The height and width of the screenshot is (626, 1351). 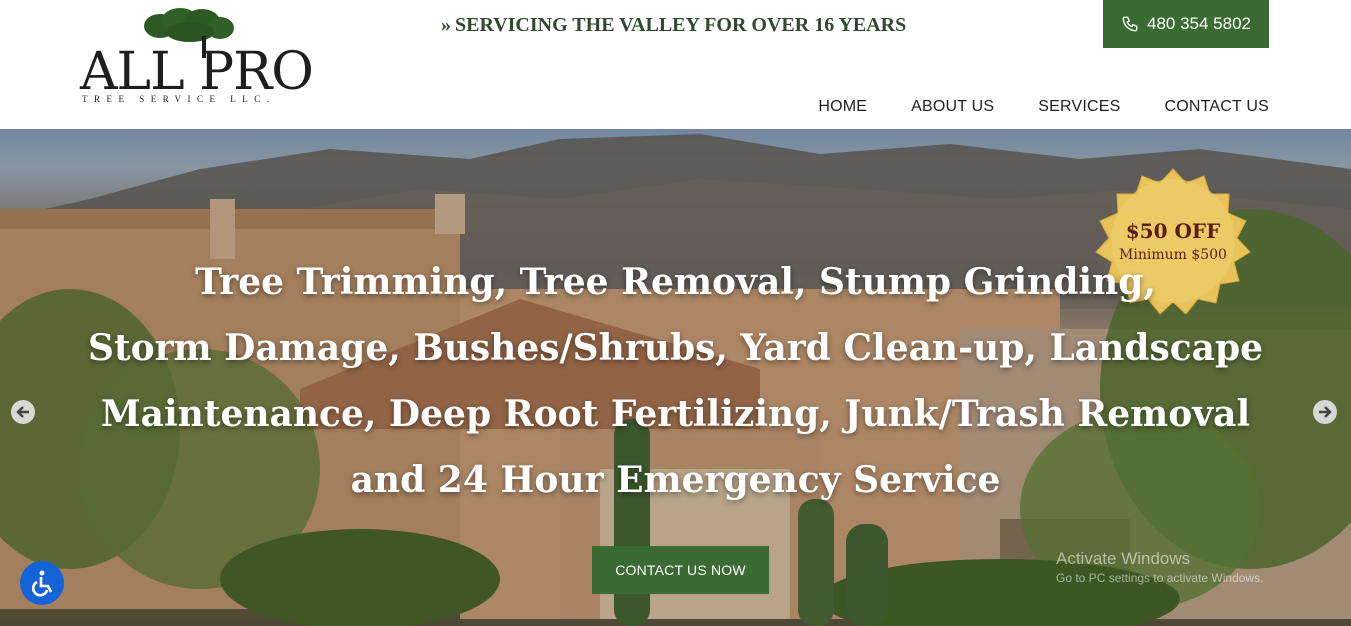 I want to click on nav-services: SERVICES, so click(x=1079, y=107).